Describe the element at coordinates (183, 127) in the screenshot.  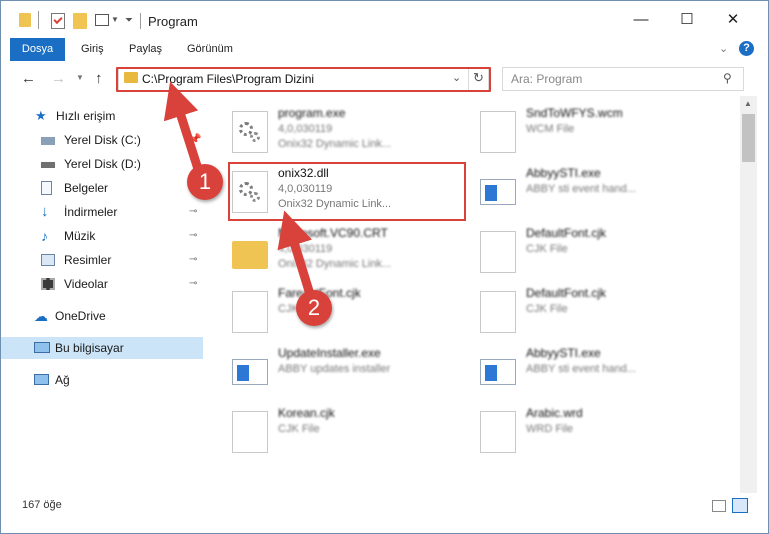
I see `arrow-to-address-bar` at that location.